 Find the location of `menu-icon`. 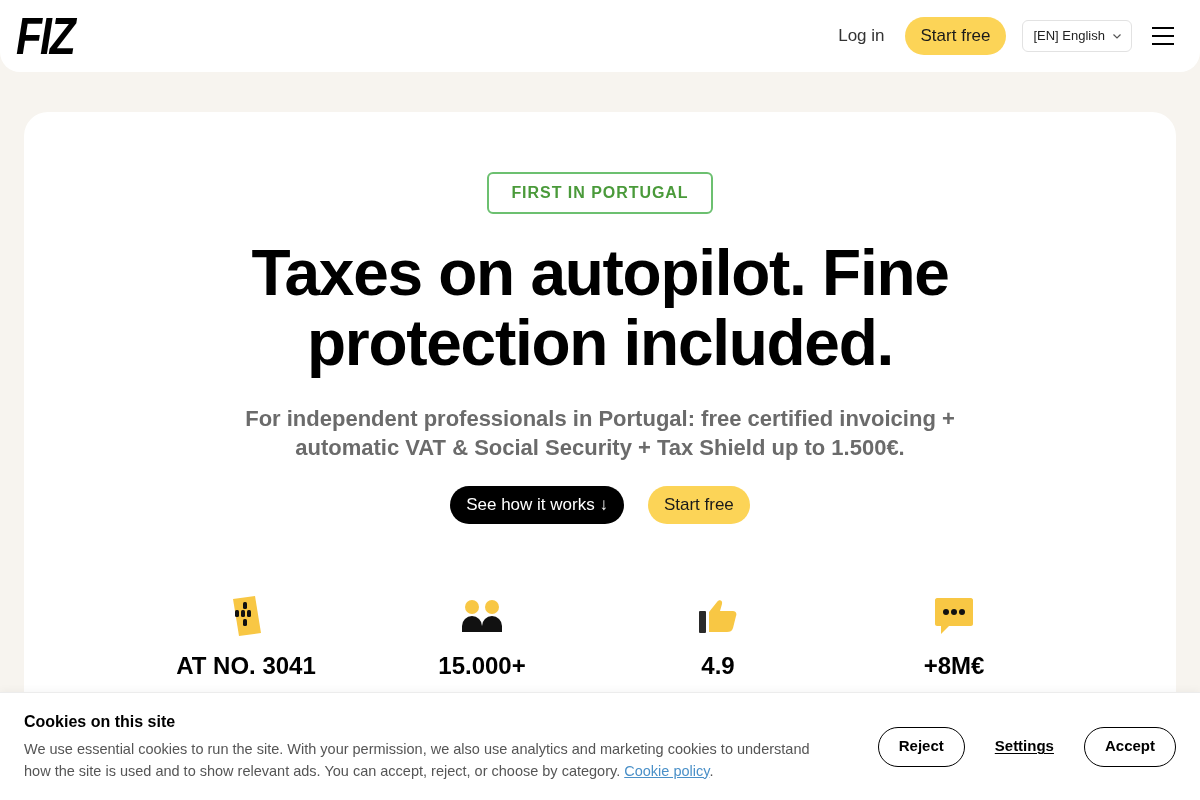

menu-icon is located at coordinates (1164, 36).